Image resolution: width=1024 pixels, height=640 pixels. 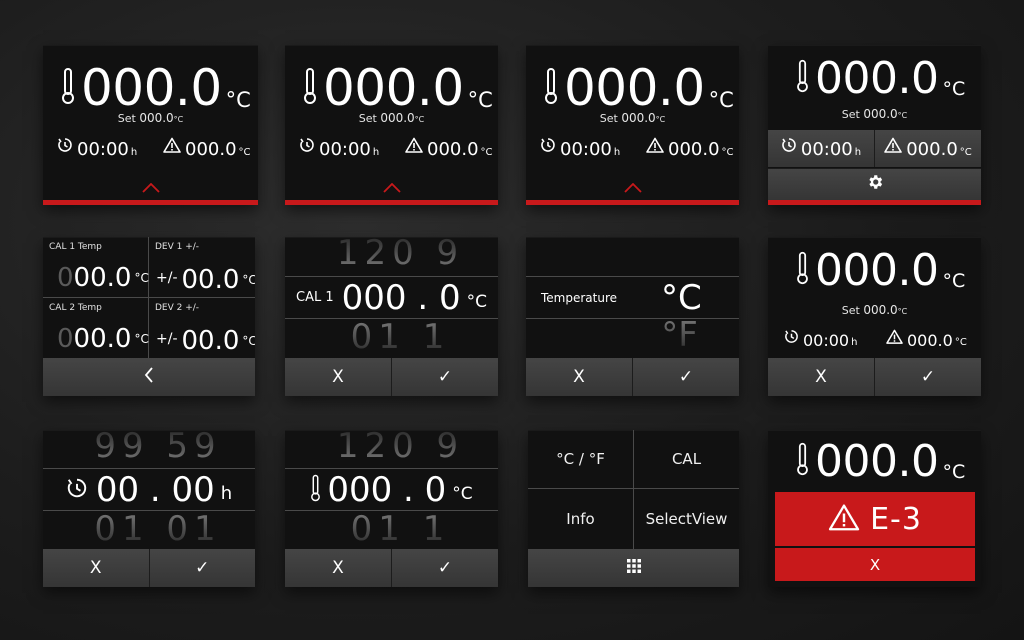 I want to click on divider, so click(x=149, y=297).